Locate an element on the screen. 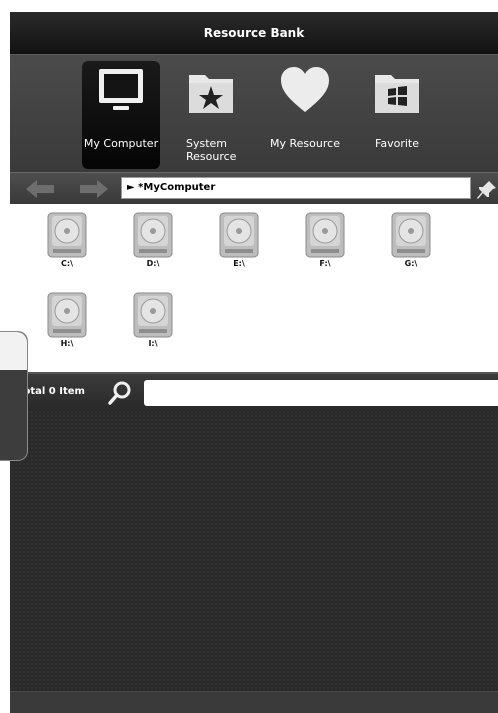 The image size is (498, 713). nav-label-favorite: Favorite is located at coordinates (397, 143).